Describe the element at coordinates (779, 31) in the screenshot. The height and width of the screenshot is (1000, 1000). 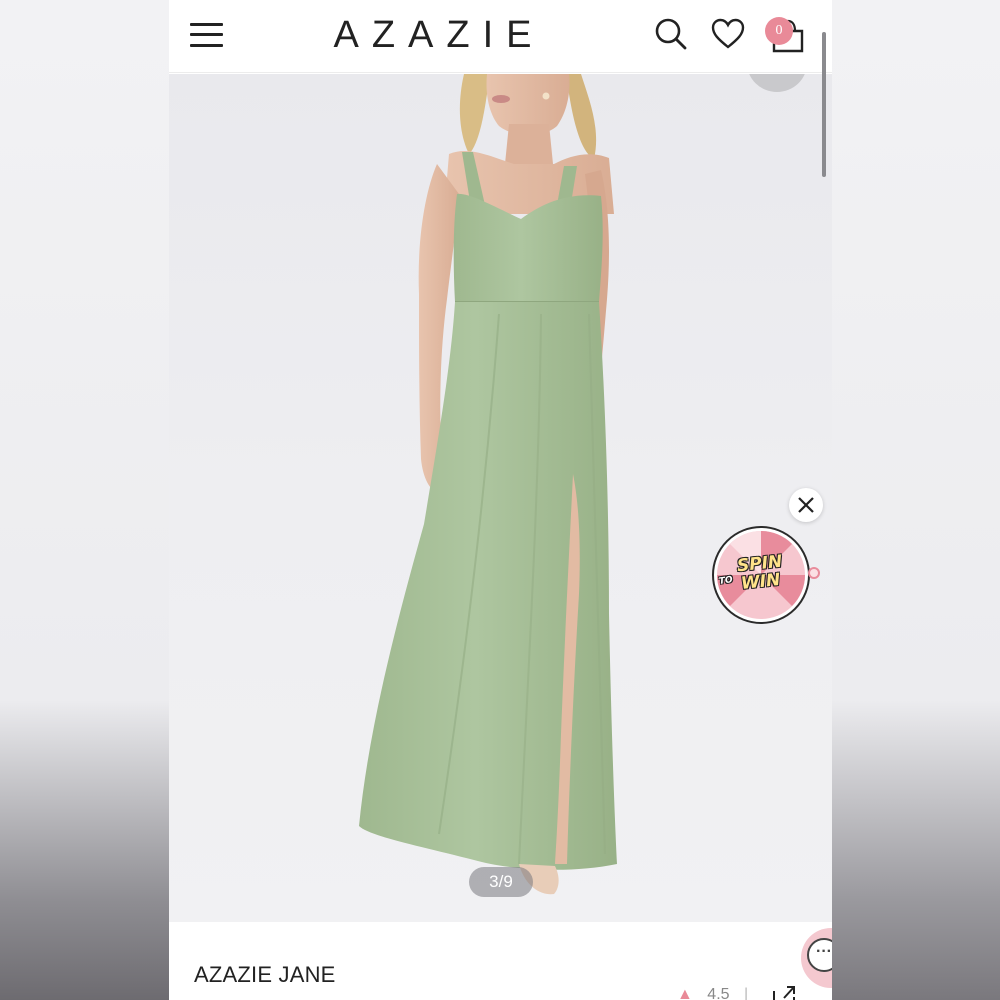
I see `cart-count-badge: 0` at that location.